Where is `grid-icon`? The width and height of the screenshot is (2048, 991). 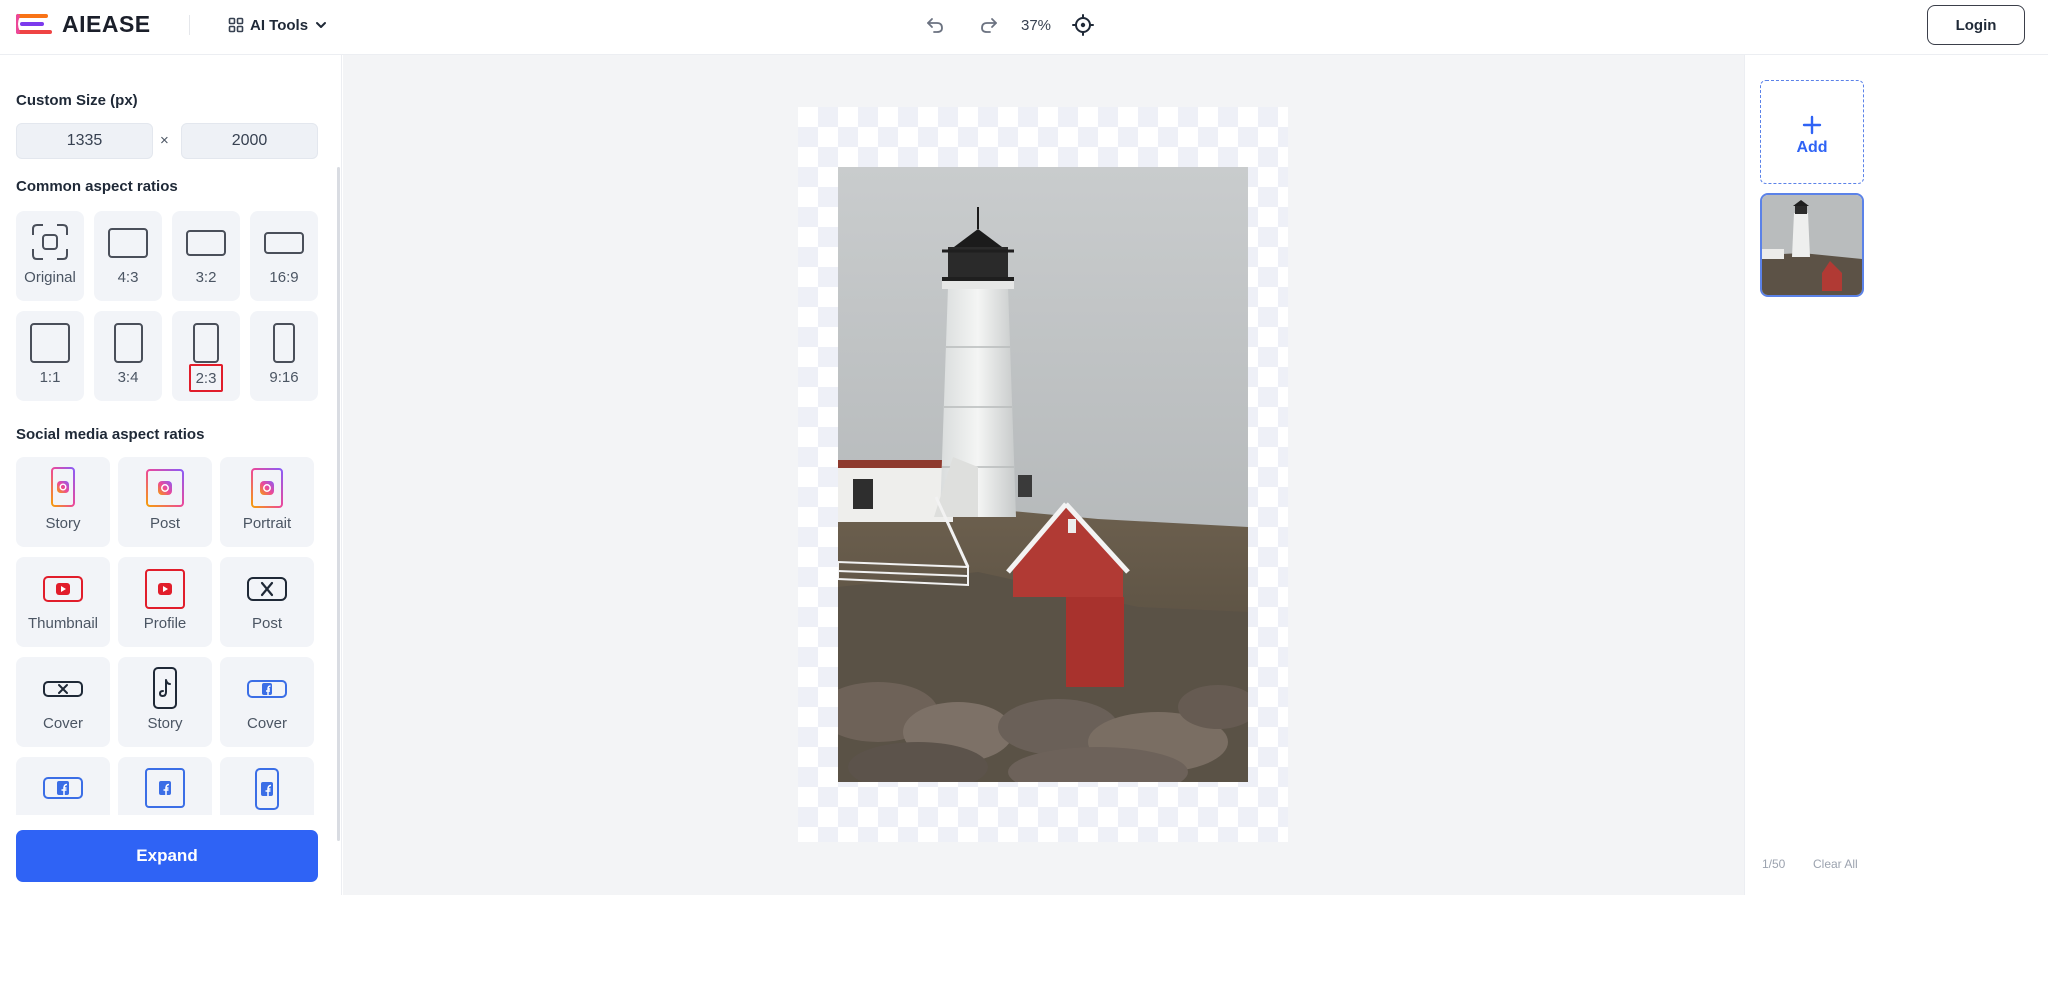 grid-icon is located at coordinates (236, 25).